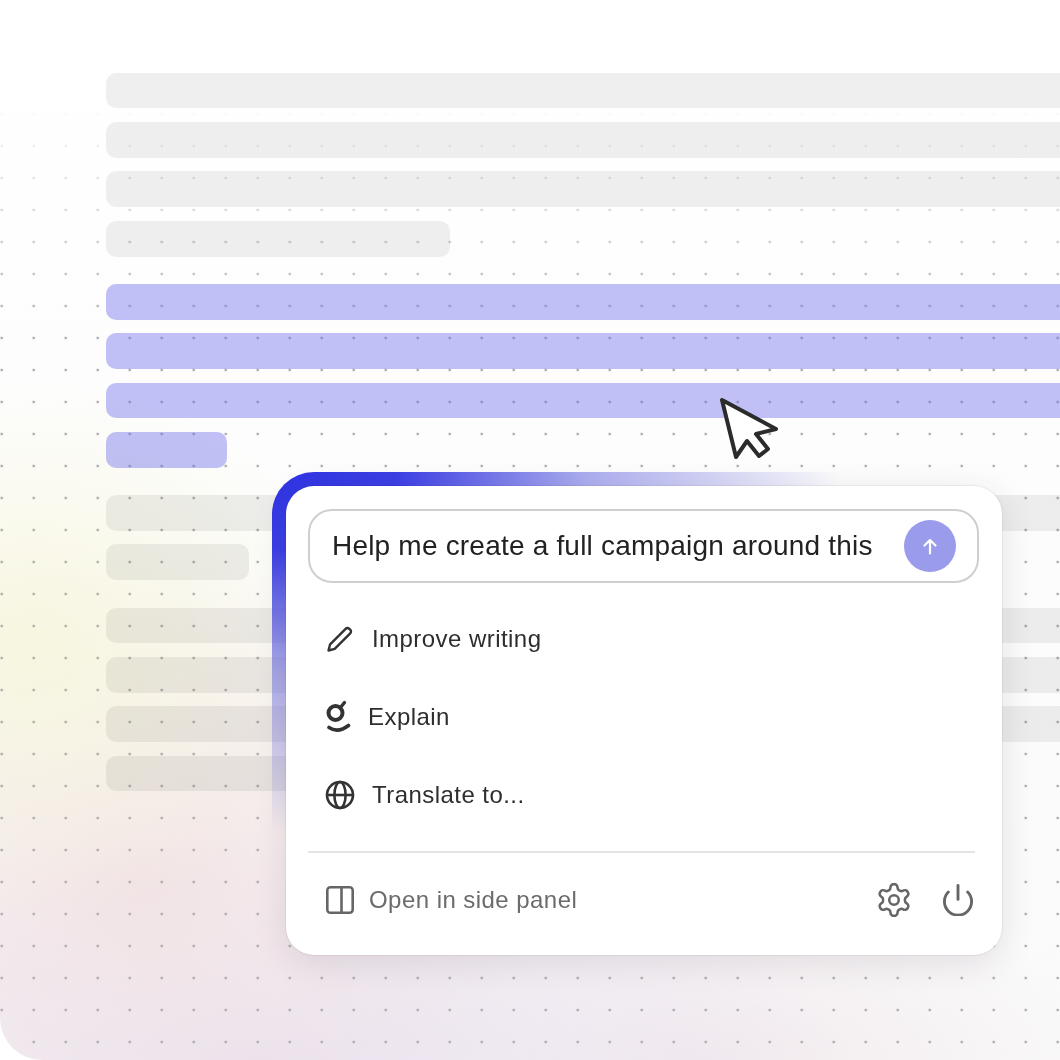 This screenshot has height=1060, width=1060. I want to click on arrow-up-icon, so click(930, 546).